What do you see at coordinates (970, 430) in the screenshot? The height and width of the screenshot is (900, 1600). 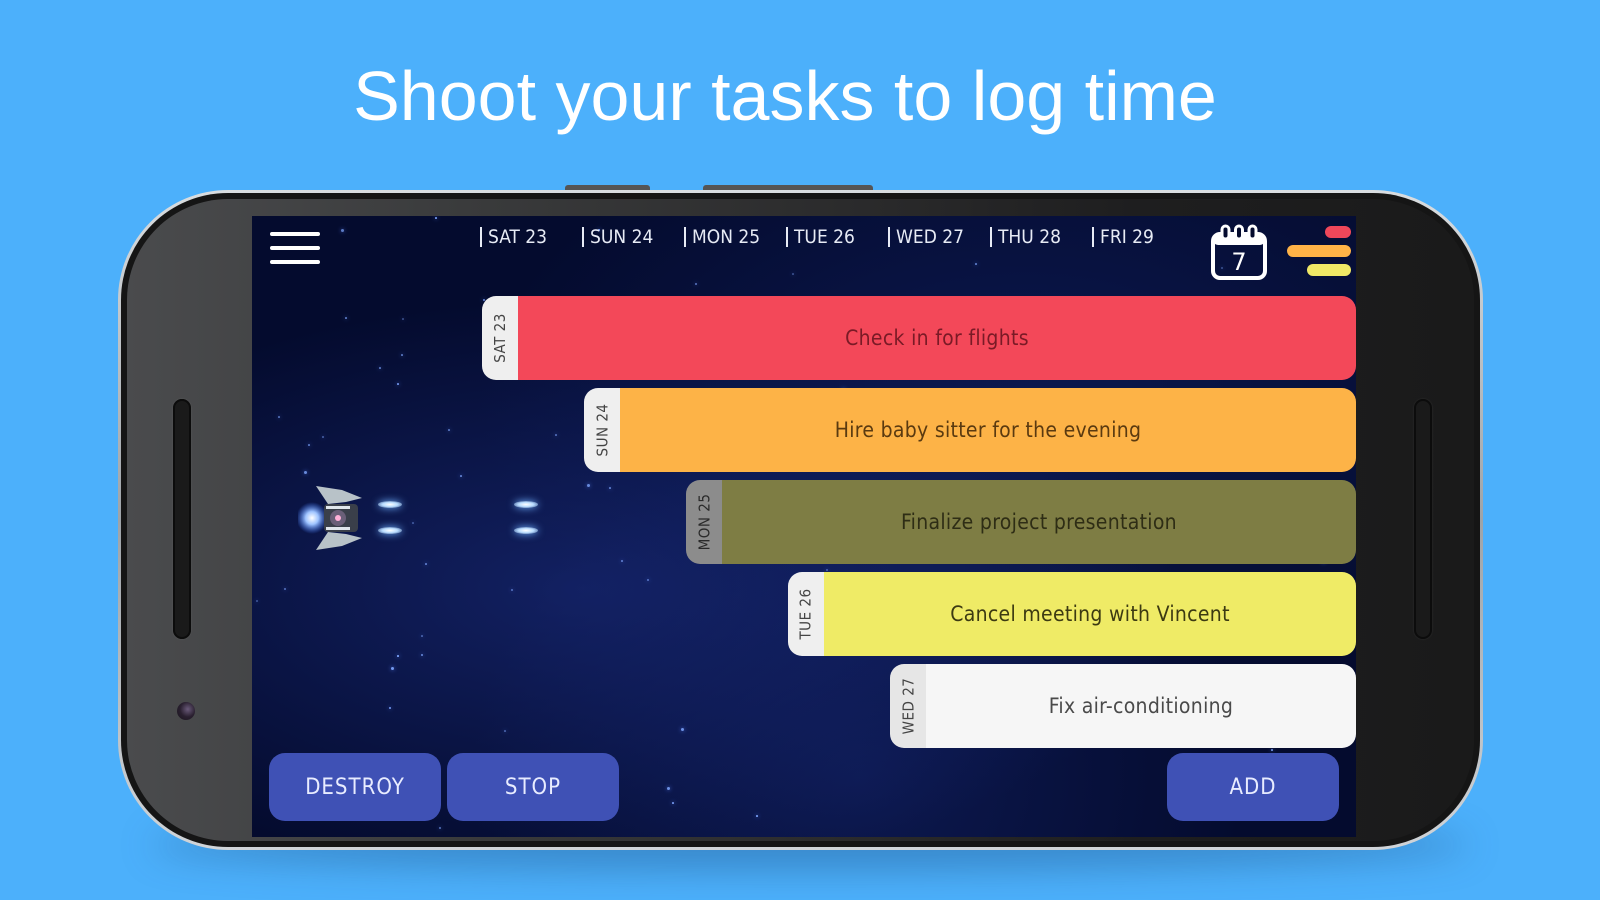 I see `task-bar: SUN 24 Hire baby sitter for the evening` at bounding box center [970, 430].